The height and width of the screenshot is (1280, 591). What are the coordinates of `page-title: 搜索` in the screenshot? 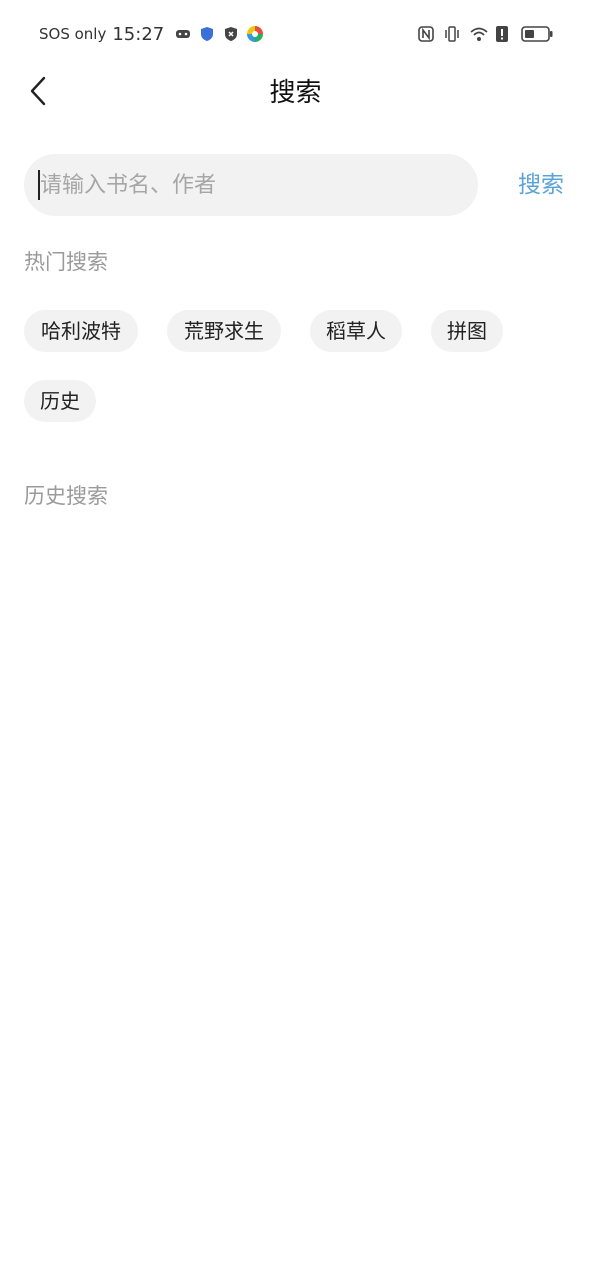 It's located at (295, 93).